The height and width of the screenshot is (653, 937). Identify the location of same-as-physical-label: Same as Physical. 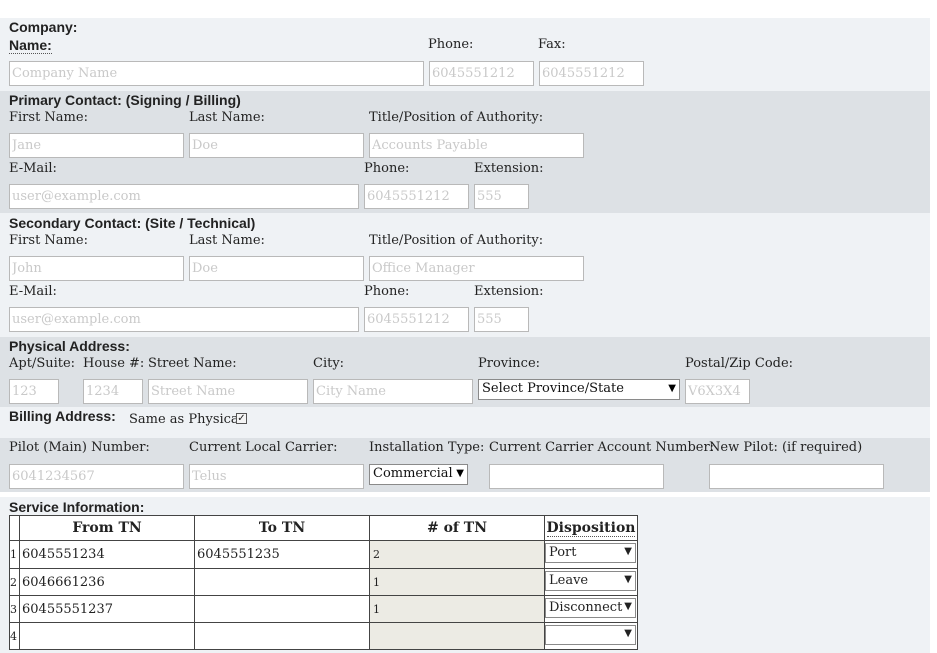
(186, 419).